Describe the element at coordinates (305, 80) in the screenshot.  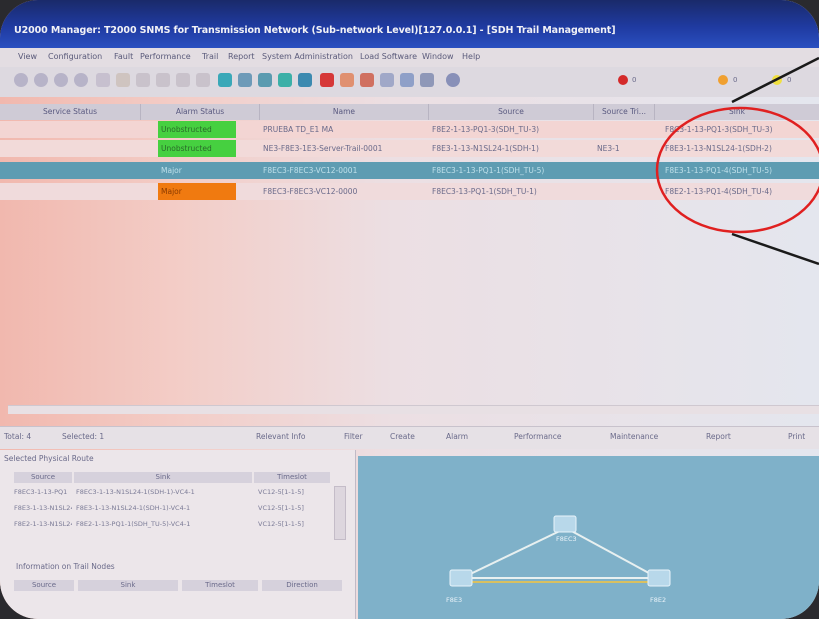
I see `report-icon` at that location.